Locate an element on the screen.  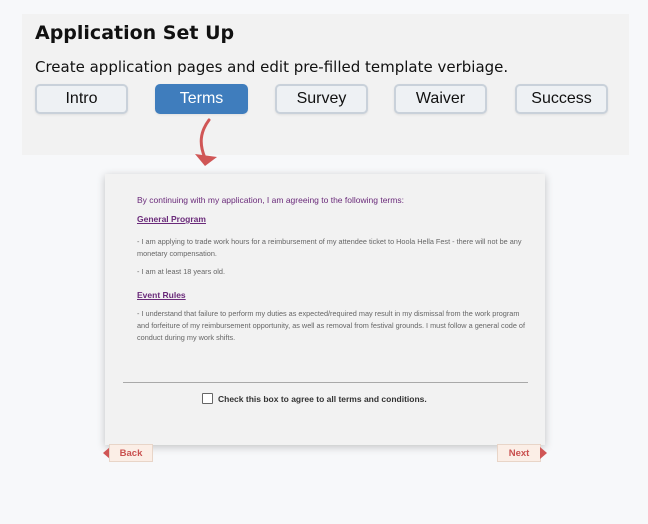
divider is located at coordinates (325, 382).